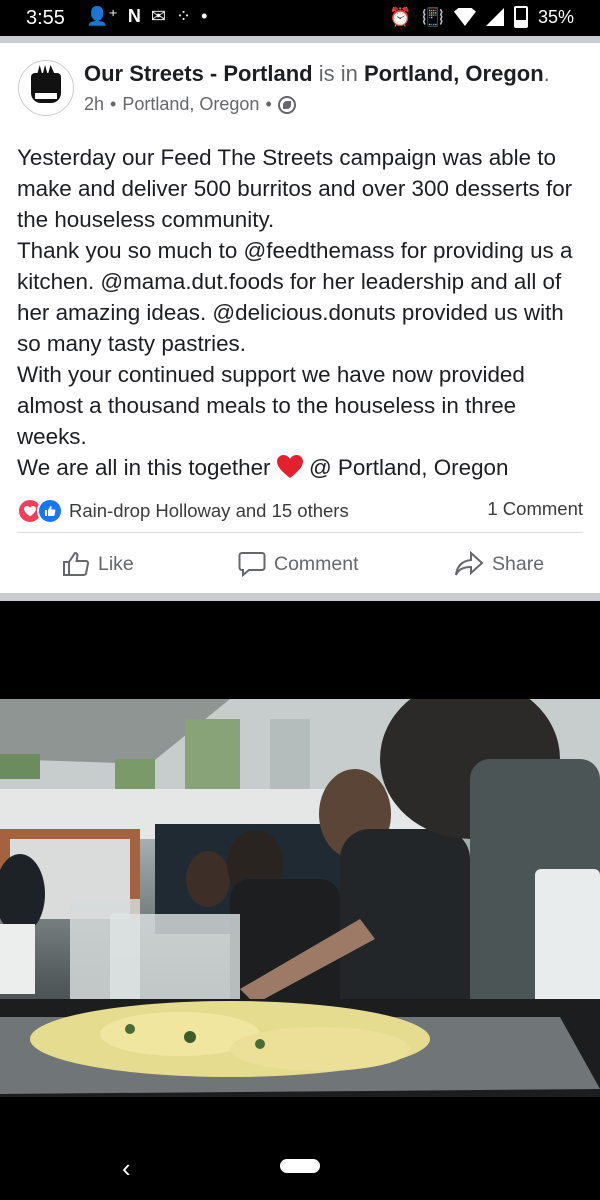 The image size is (600, 1200). Describe the element at coordinates (126, 1168) in the screenshot. I see `back-chevron-icon: ‹` at that location.